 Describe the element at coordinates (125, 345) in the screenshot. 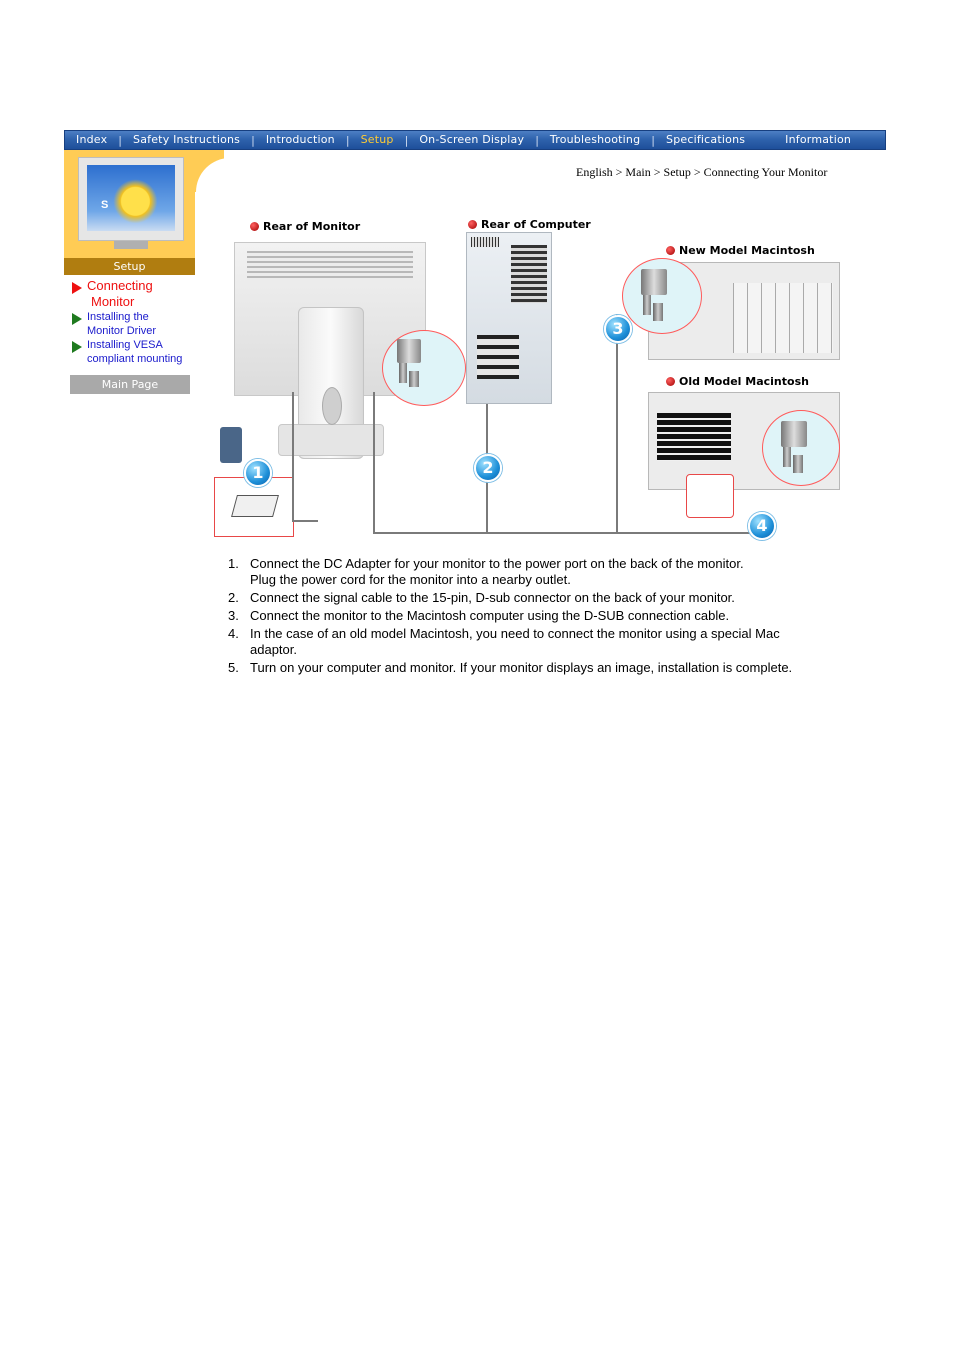

I see `sidebar-item-label: Installing VESA` at that location.